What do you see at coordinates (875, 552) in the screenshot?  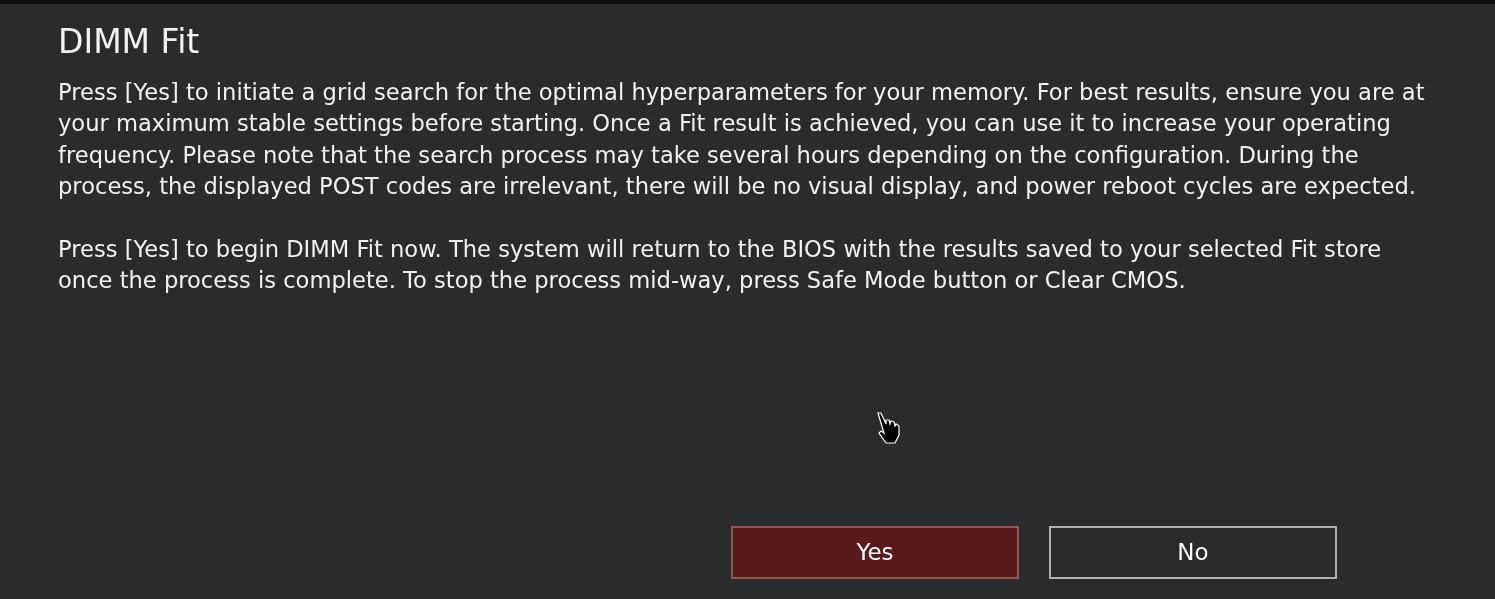 I see `dialog-button: Yes` at bounding box center [875, 552].